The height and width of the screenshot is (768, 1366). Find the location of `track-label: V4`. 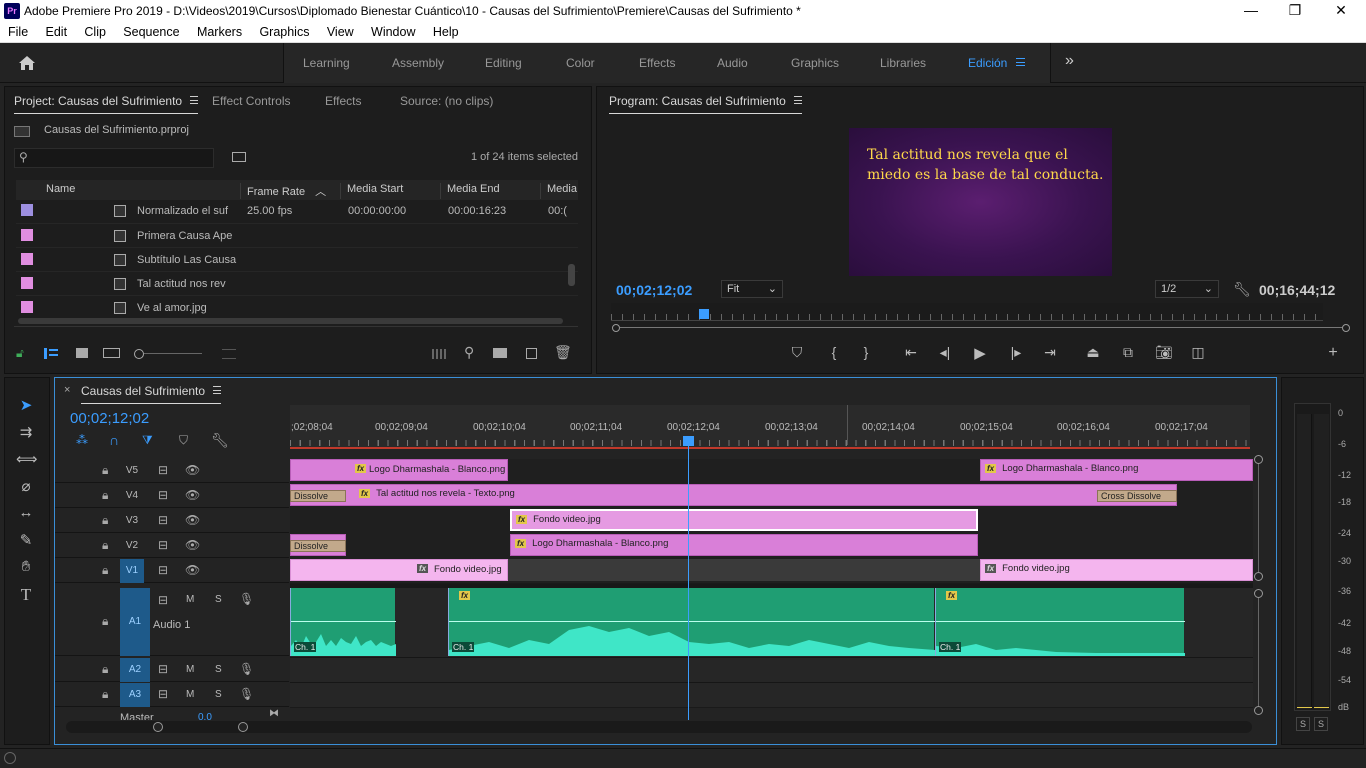

track-label: V4 is located at coordinates (132, 495).